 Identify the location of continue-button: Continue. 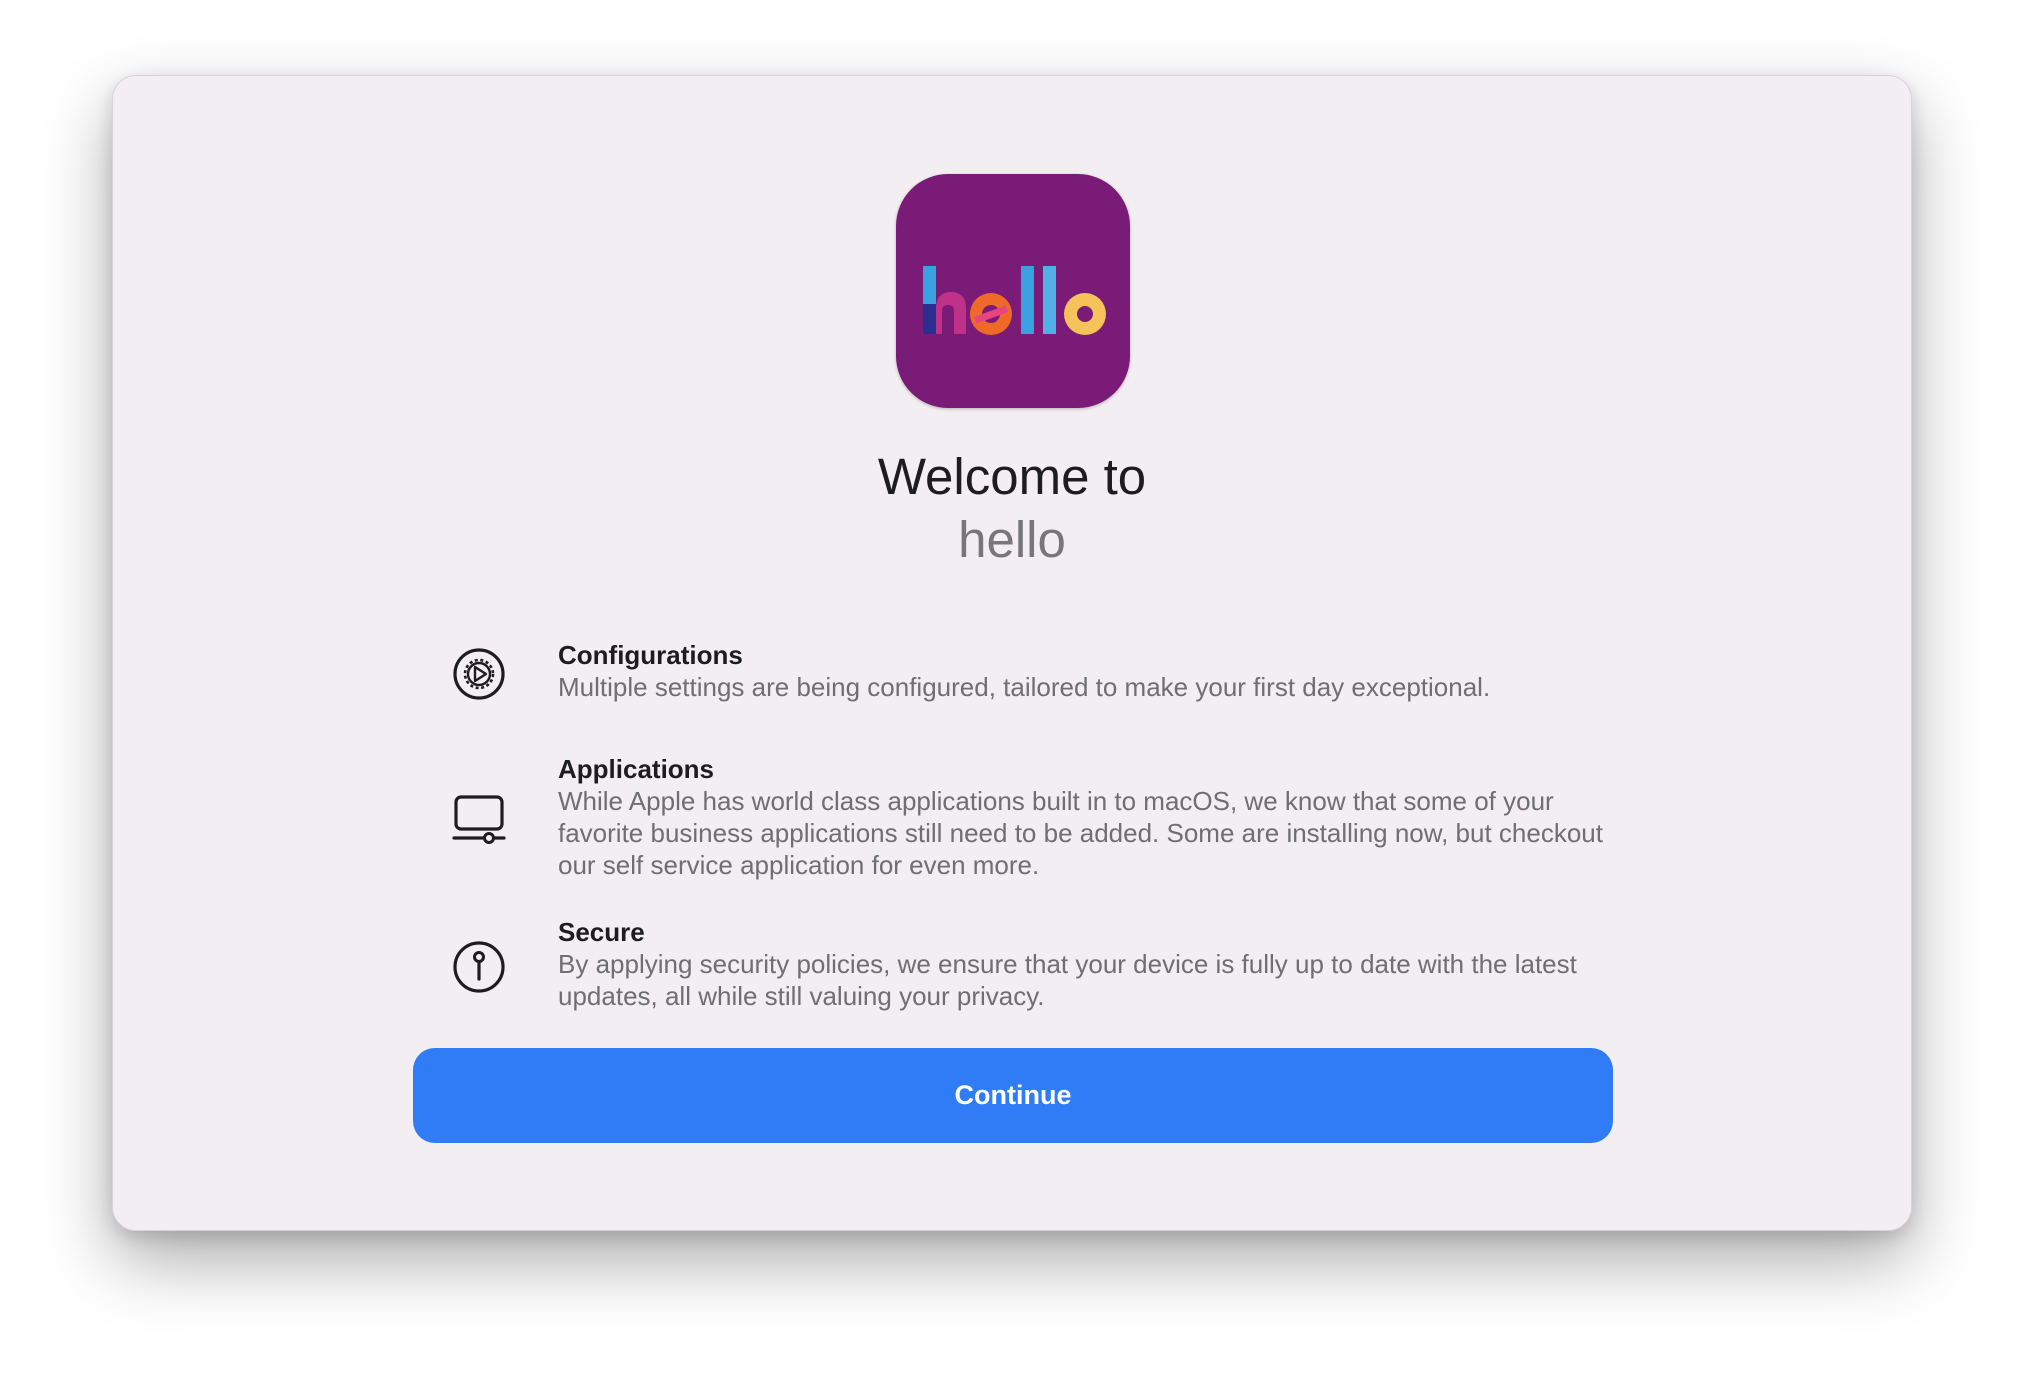
(1013, 1095).